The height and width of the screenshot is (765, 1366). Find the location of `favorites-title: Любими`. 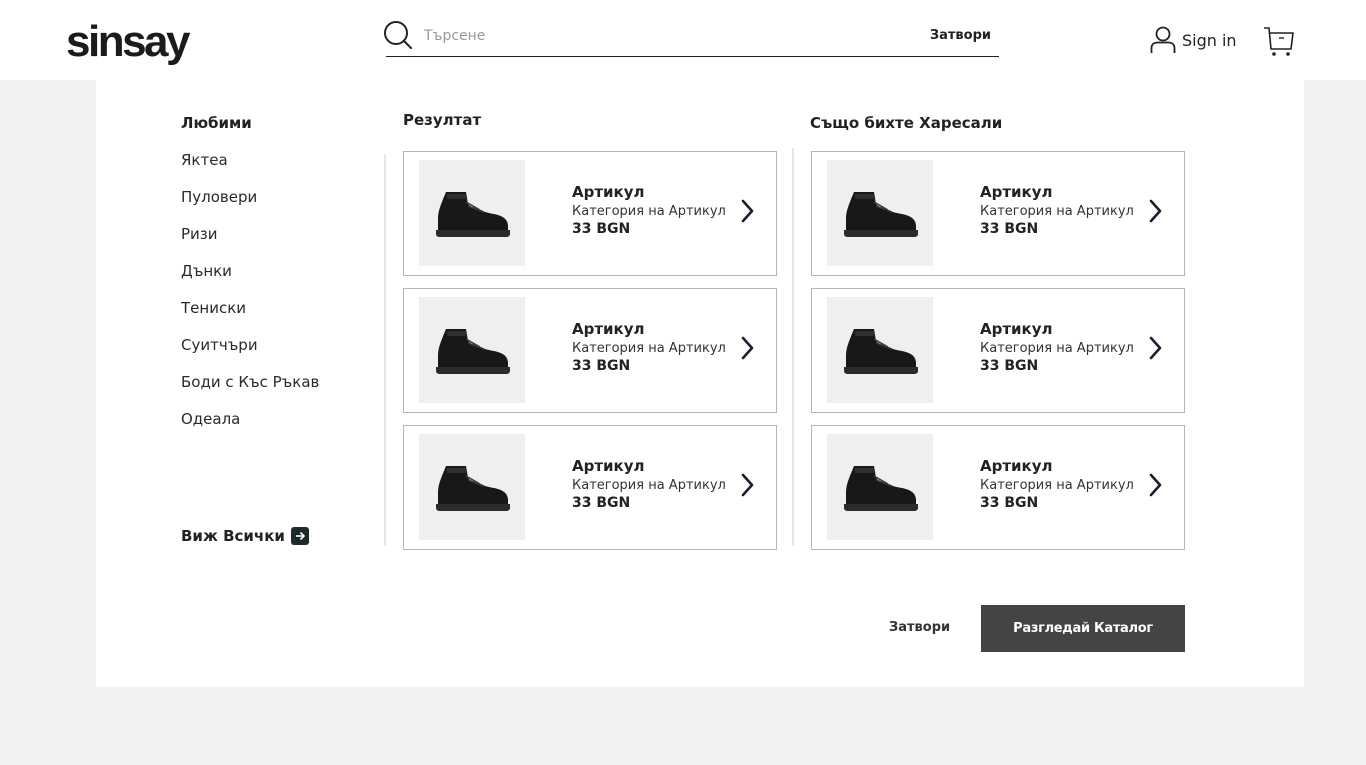

favorites-title: Любими is located at coordinates (216, 123).